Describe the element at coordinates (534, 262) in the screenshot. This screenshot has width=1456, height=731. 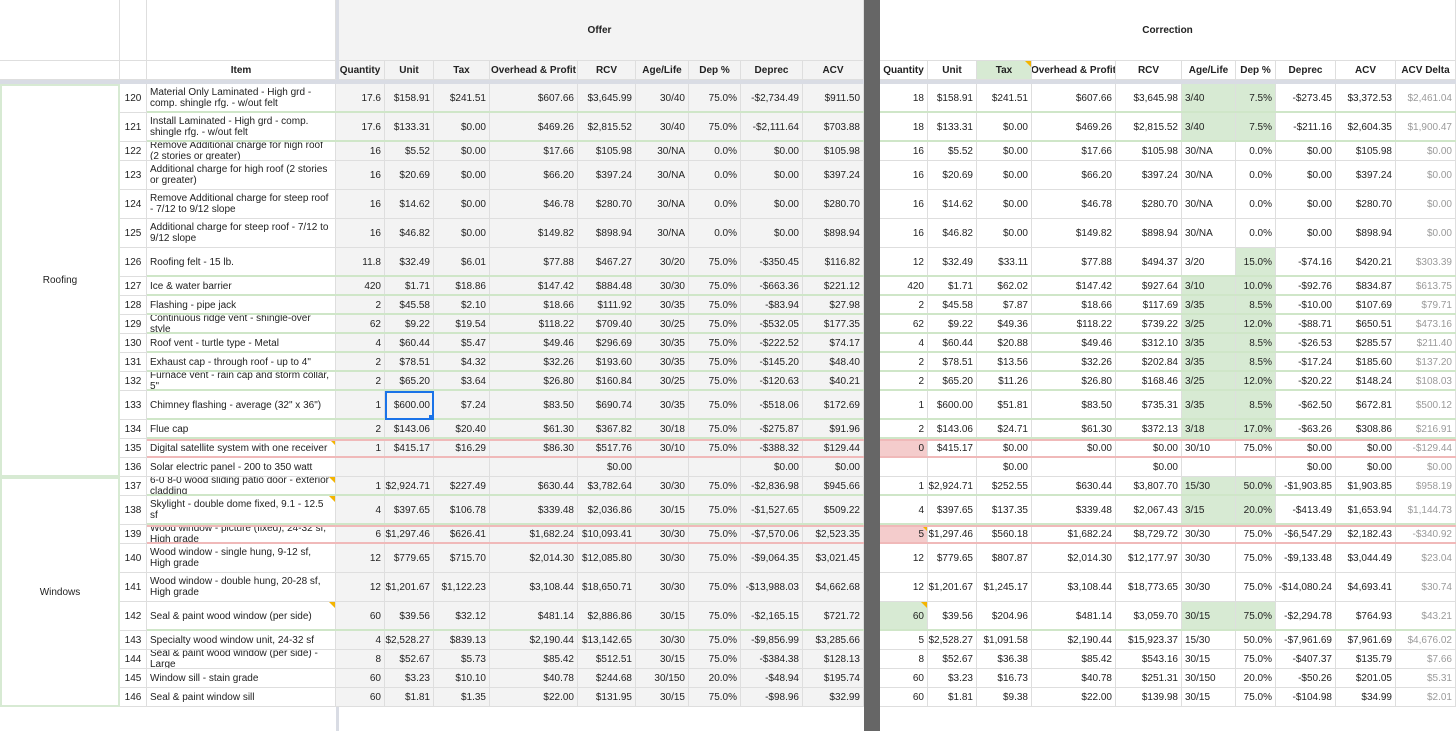
I see `offer-cell: $77.88` at that location.